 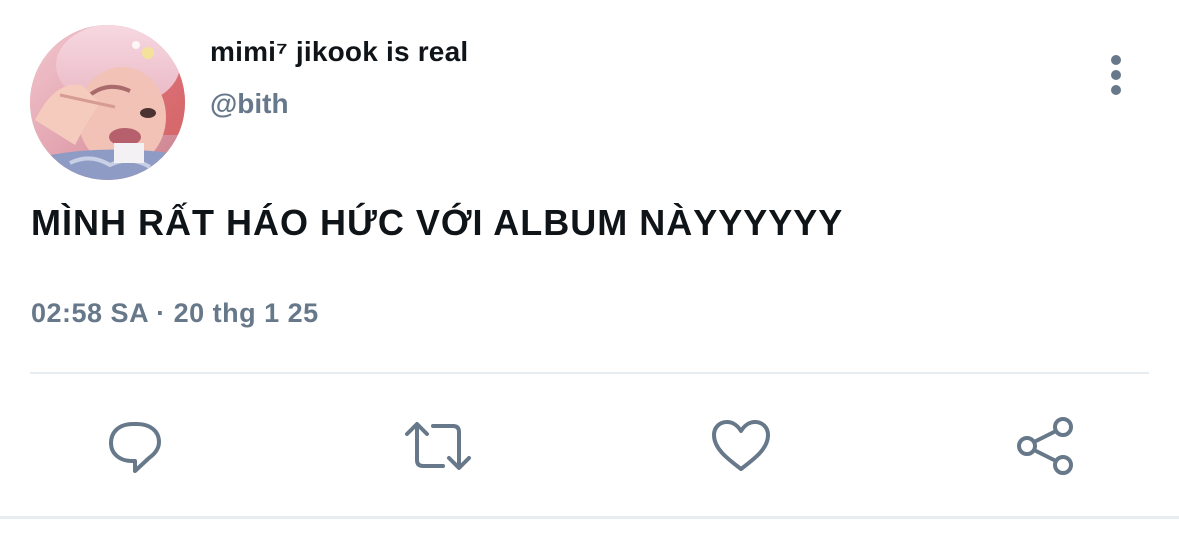 I want to click on user-handle: @bith, so click(x=249, y=104).